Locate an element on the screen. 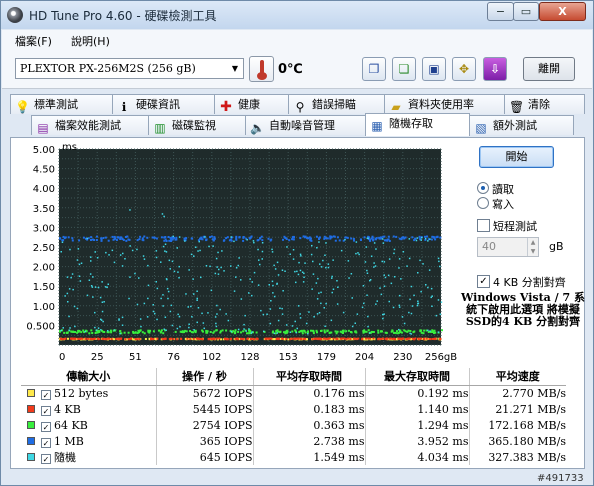 The height and width of the screenshot is (486, 594). start-button: 開始 is located at coordinates (516, 157).